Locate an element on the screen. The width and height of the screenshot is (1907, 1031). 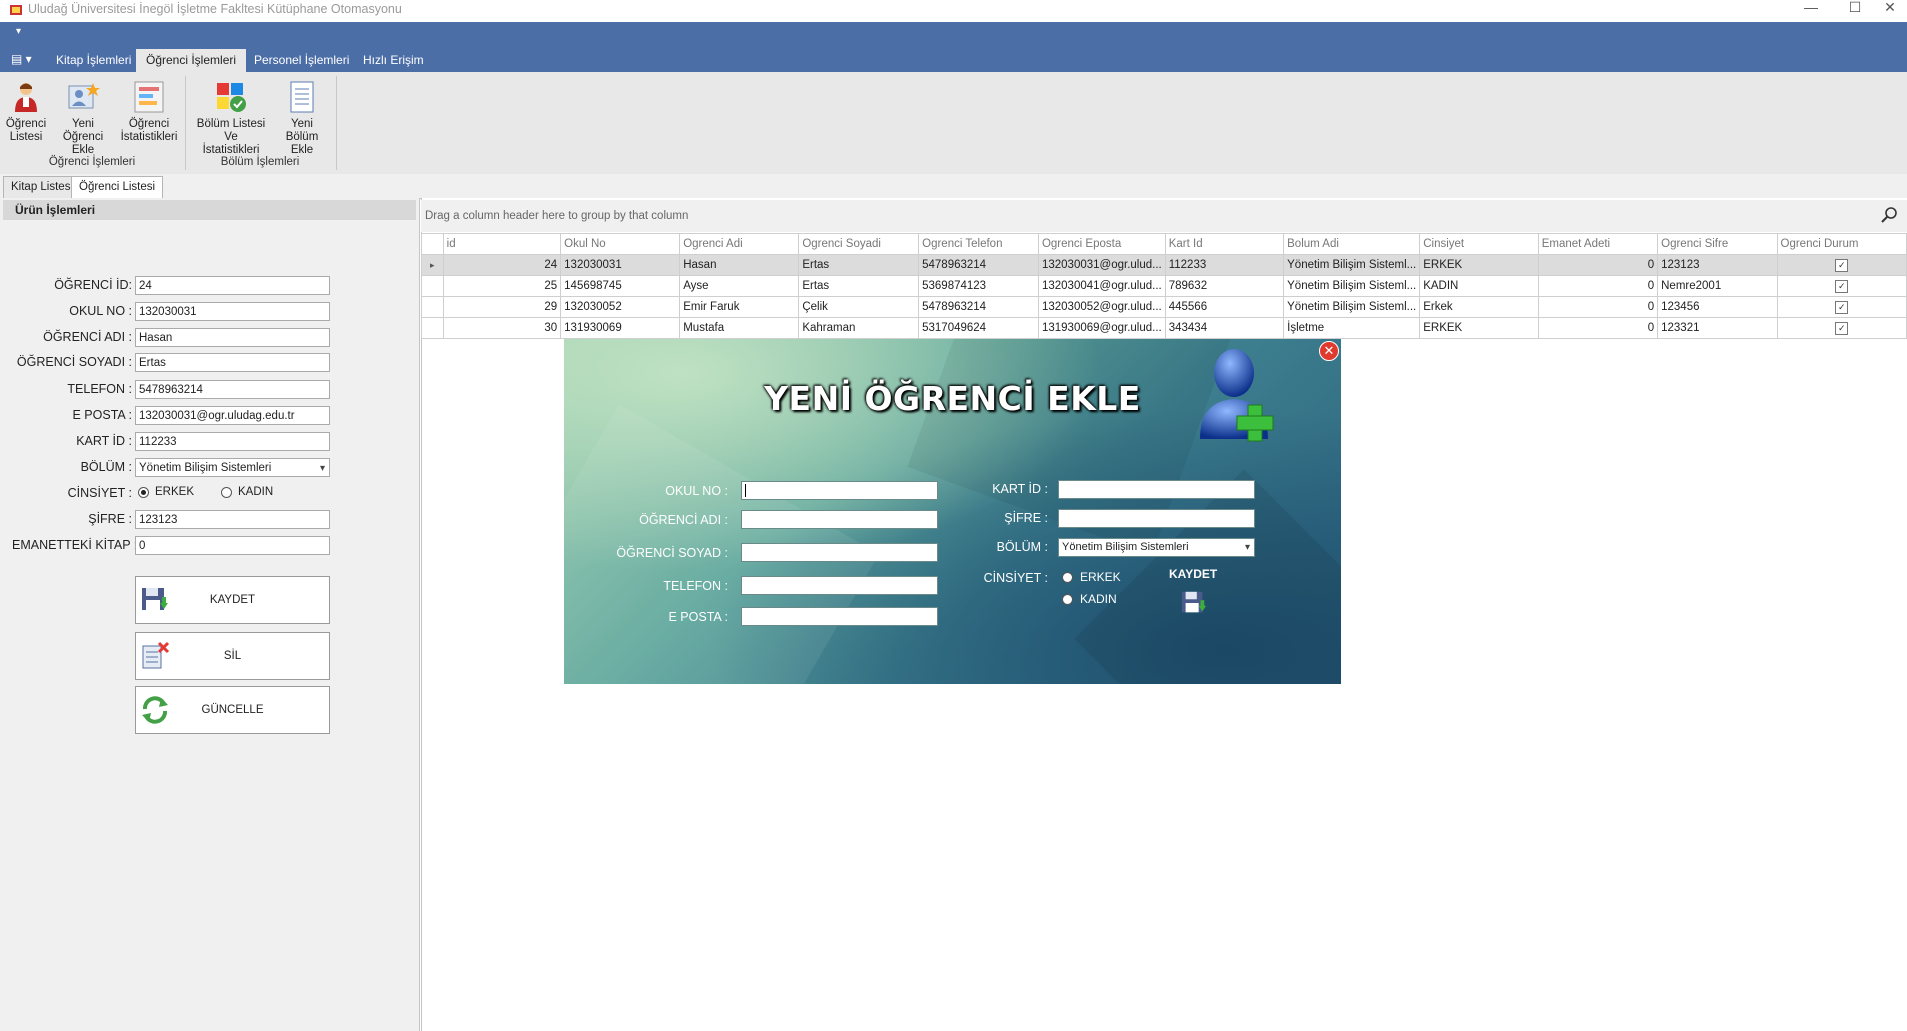
tab-ogrenci-islemleri: Öğrenci İşlemleri is located at coordinates (191, 60).